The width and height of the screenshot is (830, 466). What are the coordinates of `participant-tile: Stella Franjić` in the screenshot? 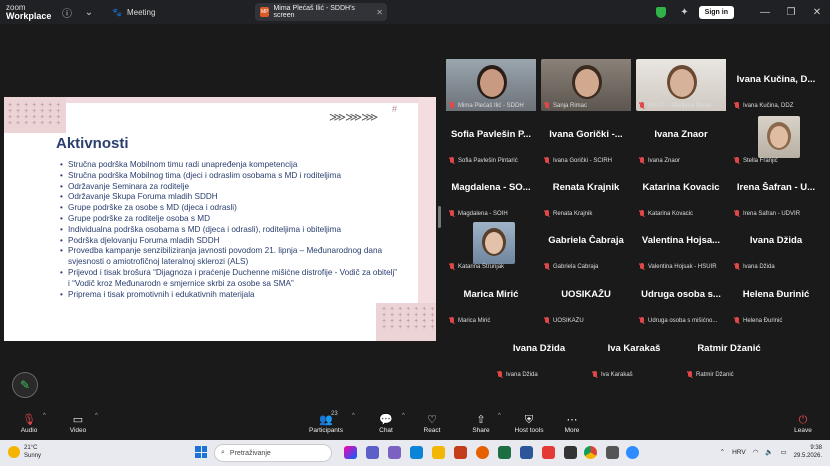 It's located at (776, 140).